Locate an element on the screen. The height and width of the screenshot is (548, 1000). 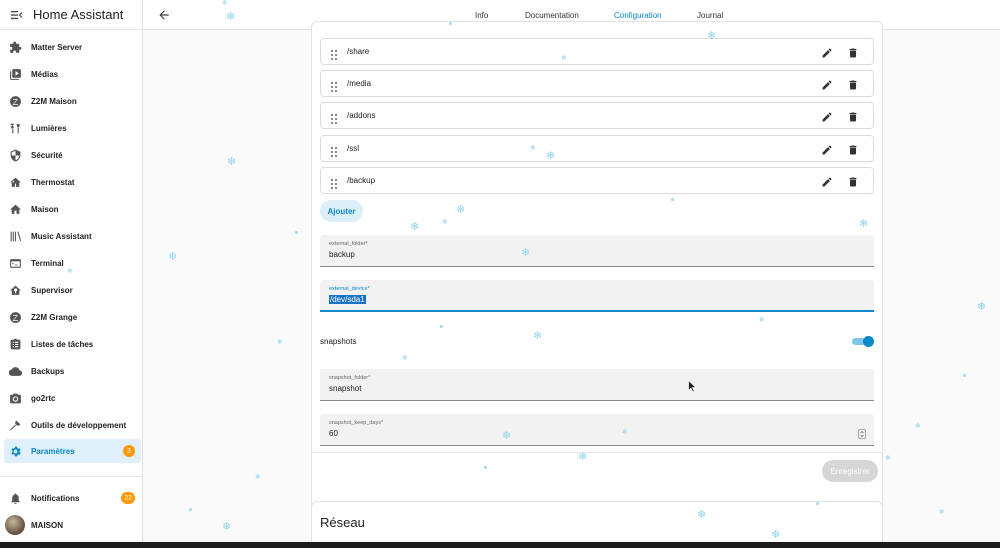
selected-text: /dev/sda1 is located at coordinates (347, 299).